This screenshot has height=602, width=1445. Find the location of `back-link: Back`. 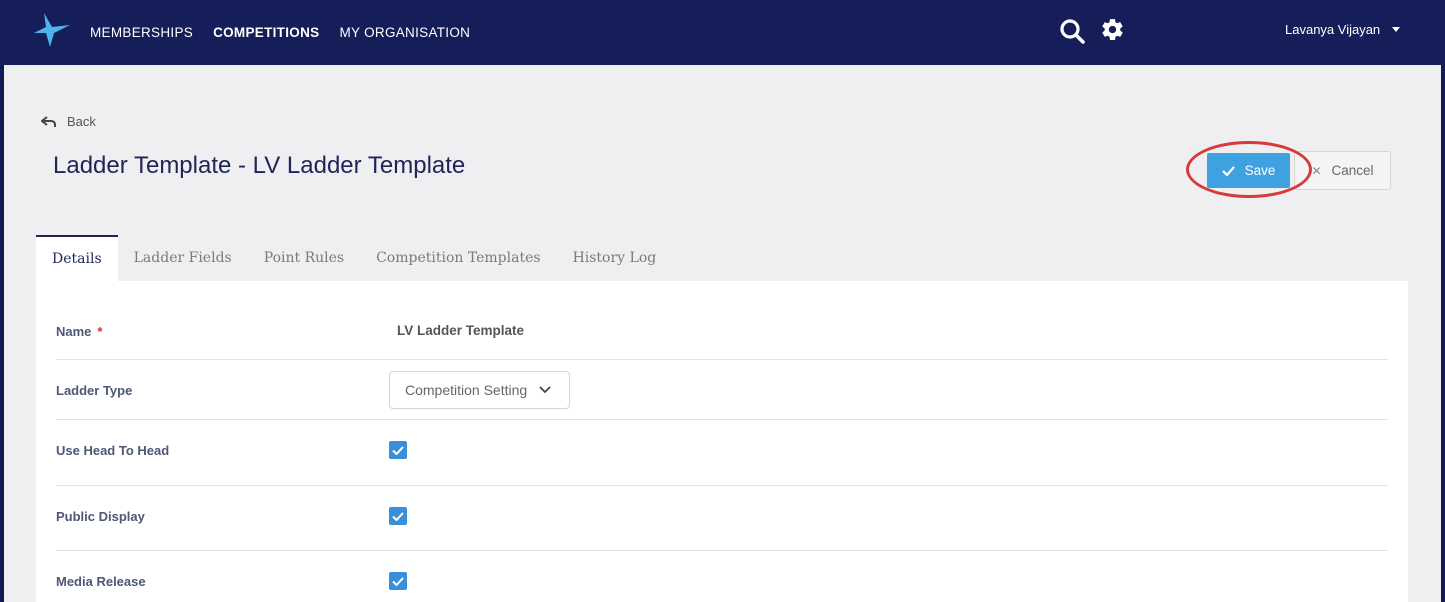

back-link: Back is located at coordinates (68, 121).